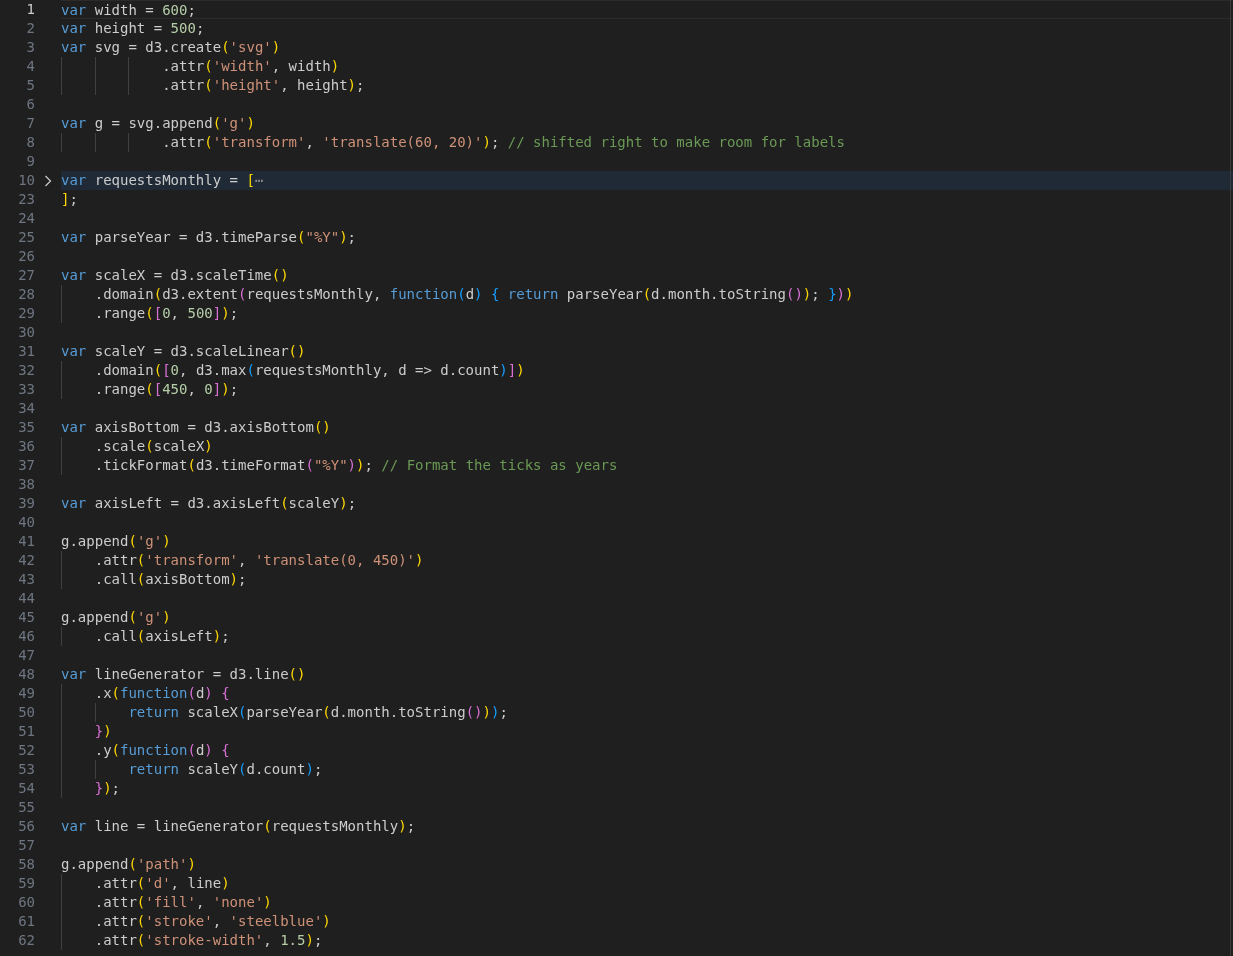 The height and width of the screenshot is (956, 1233). I want to click on line-number: 38, so click(26, 484).